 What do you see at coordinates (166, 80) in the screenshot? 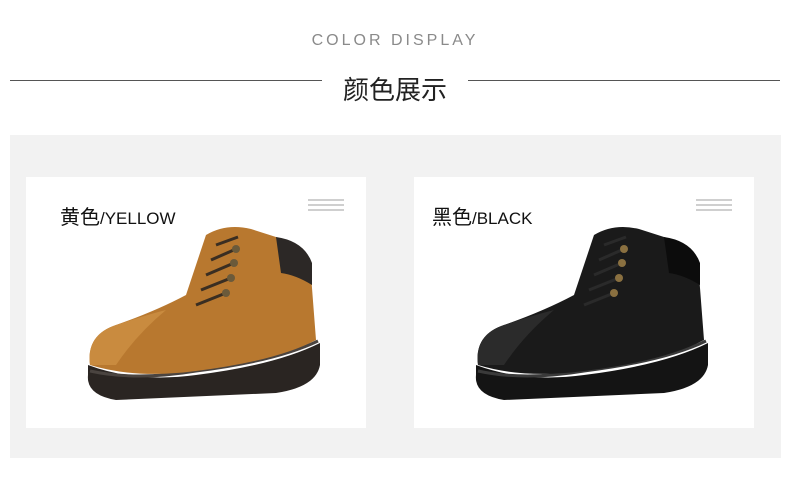
I see `title-divider-left` at bounding box center [166, 80].